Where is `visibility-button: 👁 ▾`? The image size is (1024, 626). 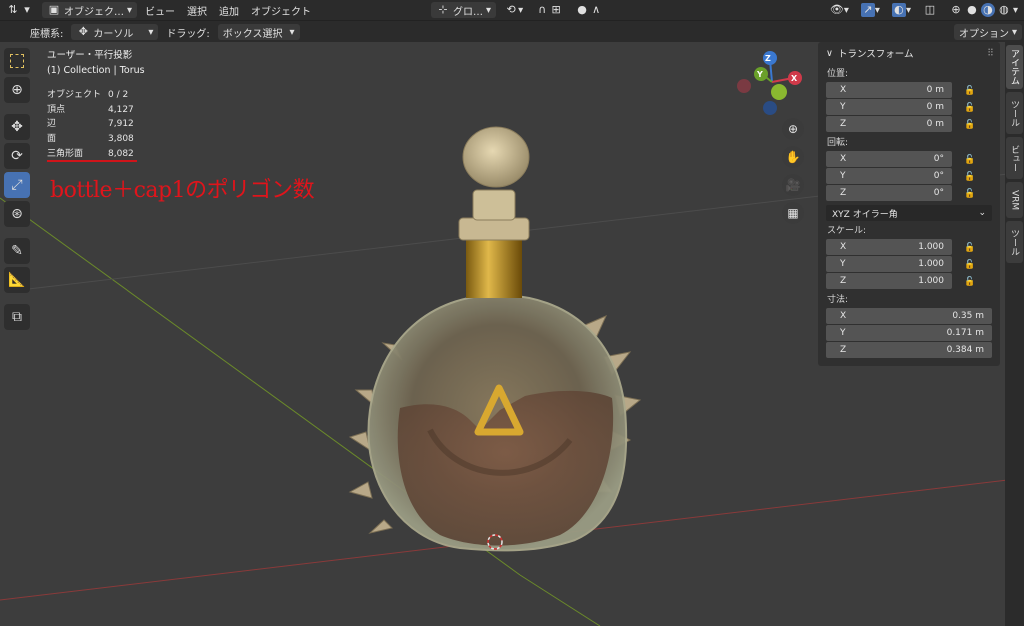
visibility-button: 👁 ▾ is located at coordinates (839, 10).